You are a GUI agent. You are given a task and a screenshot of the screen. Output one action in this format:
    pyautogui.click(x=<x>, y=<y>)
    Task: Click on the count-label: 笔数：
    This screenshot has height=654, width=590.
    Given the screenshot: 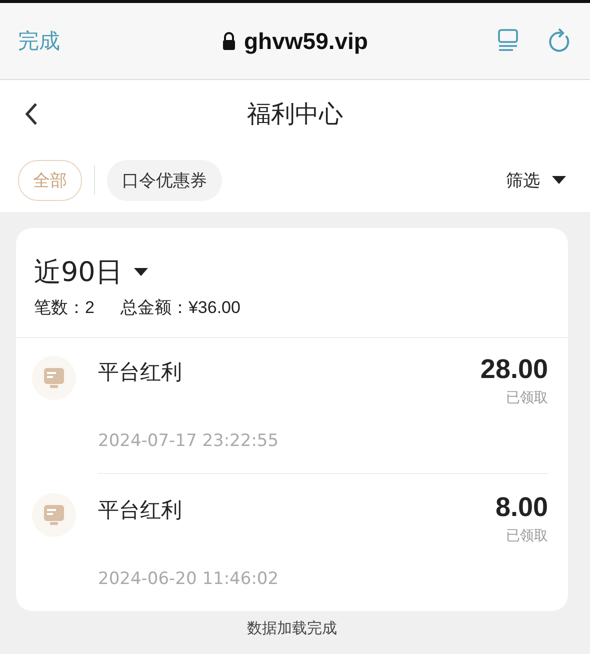 What is the action you would take?
    pyautogui.click(x=59, y=308)
    